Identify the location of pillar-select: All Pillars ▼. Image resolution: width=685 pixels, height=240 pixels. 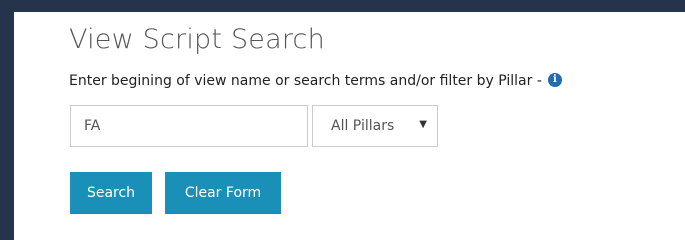
(375, 126).